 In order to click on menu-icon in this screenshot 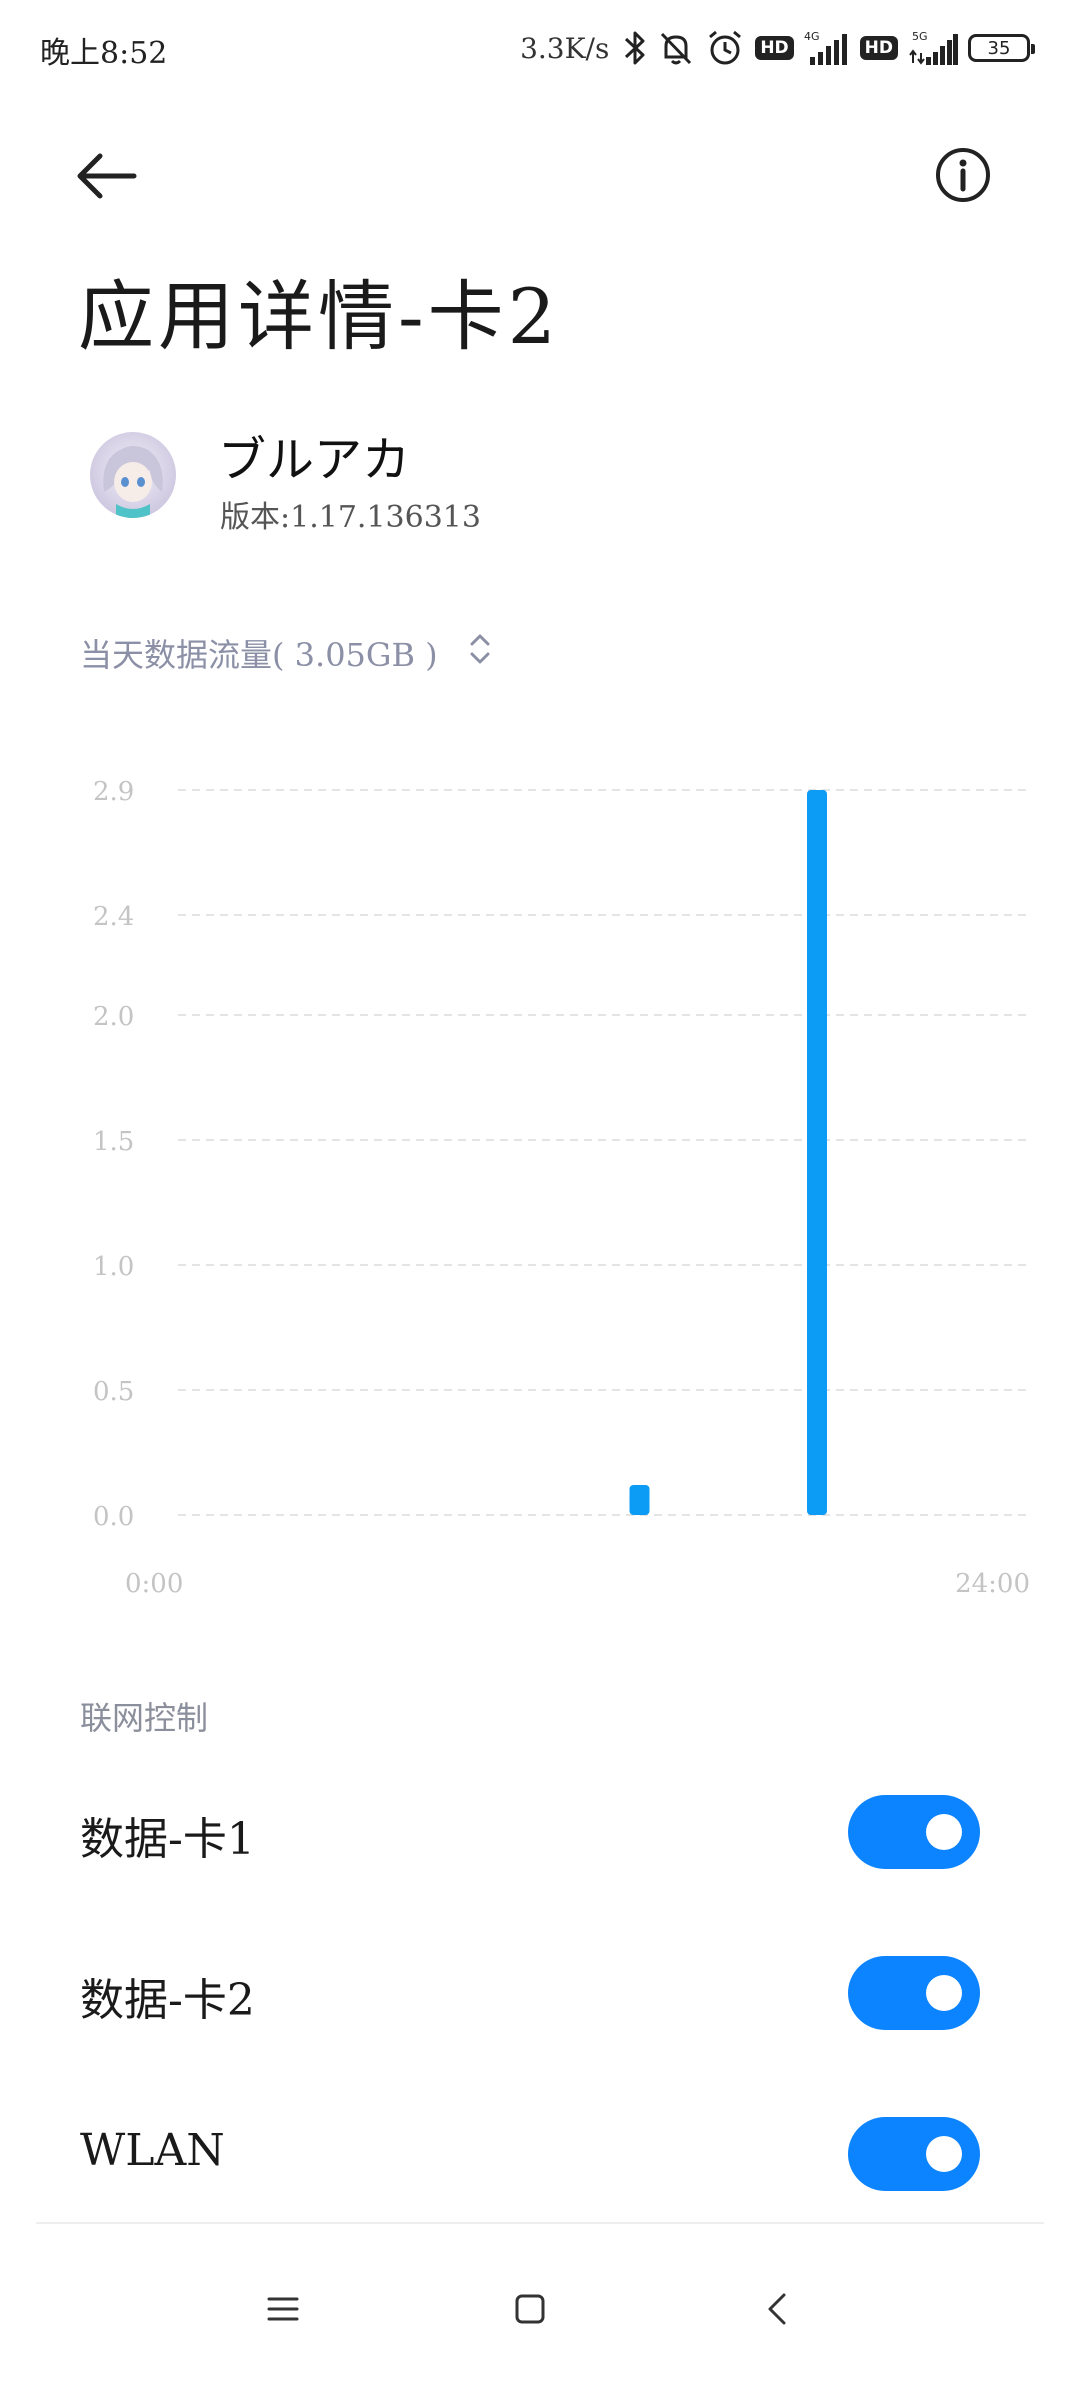, I will do `click(283, 2309)`.